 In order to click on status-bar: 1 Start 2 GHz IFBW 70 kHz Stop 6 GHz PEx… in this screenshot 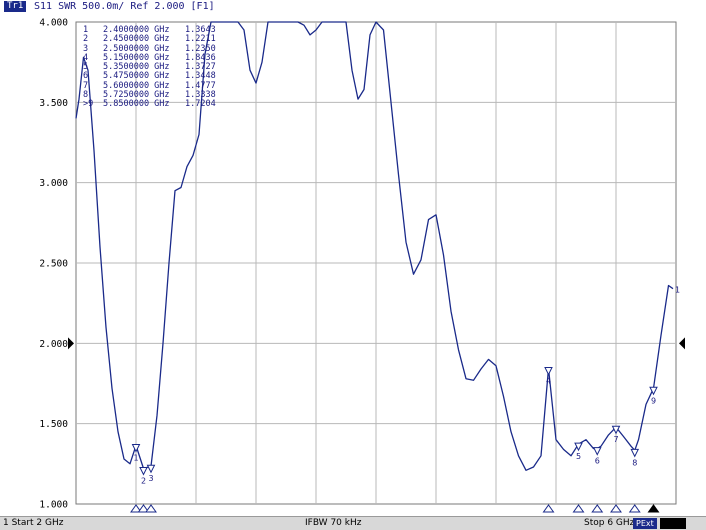, I will do `click(353, 523)`.